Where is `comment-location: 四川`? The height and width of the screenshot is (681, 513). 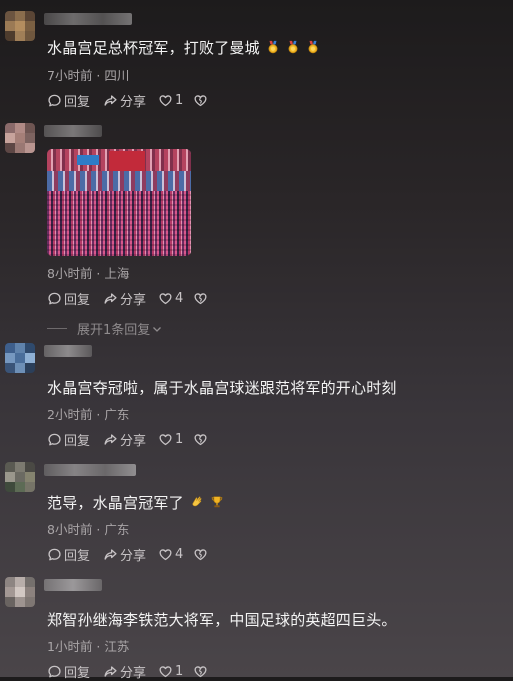 comment-location: 四川 is located at coordinates (117, 75).